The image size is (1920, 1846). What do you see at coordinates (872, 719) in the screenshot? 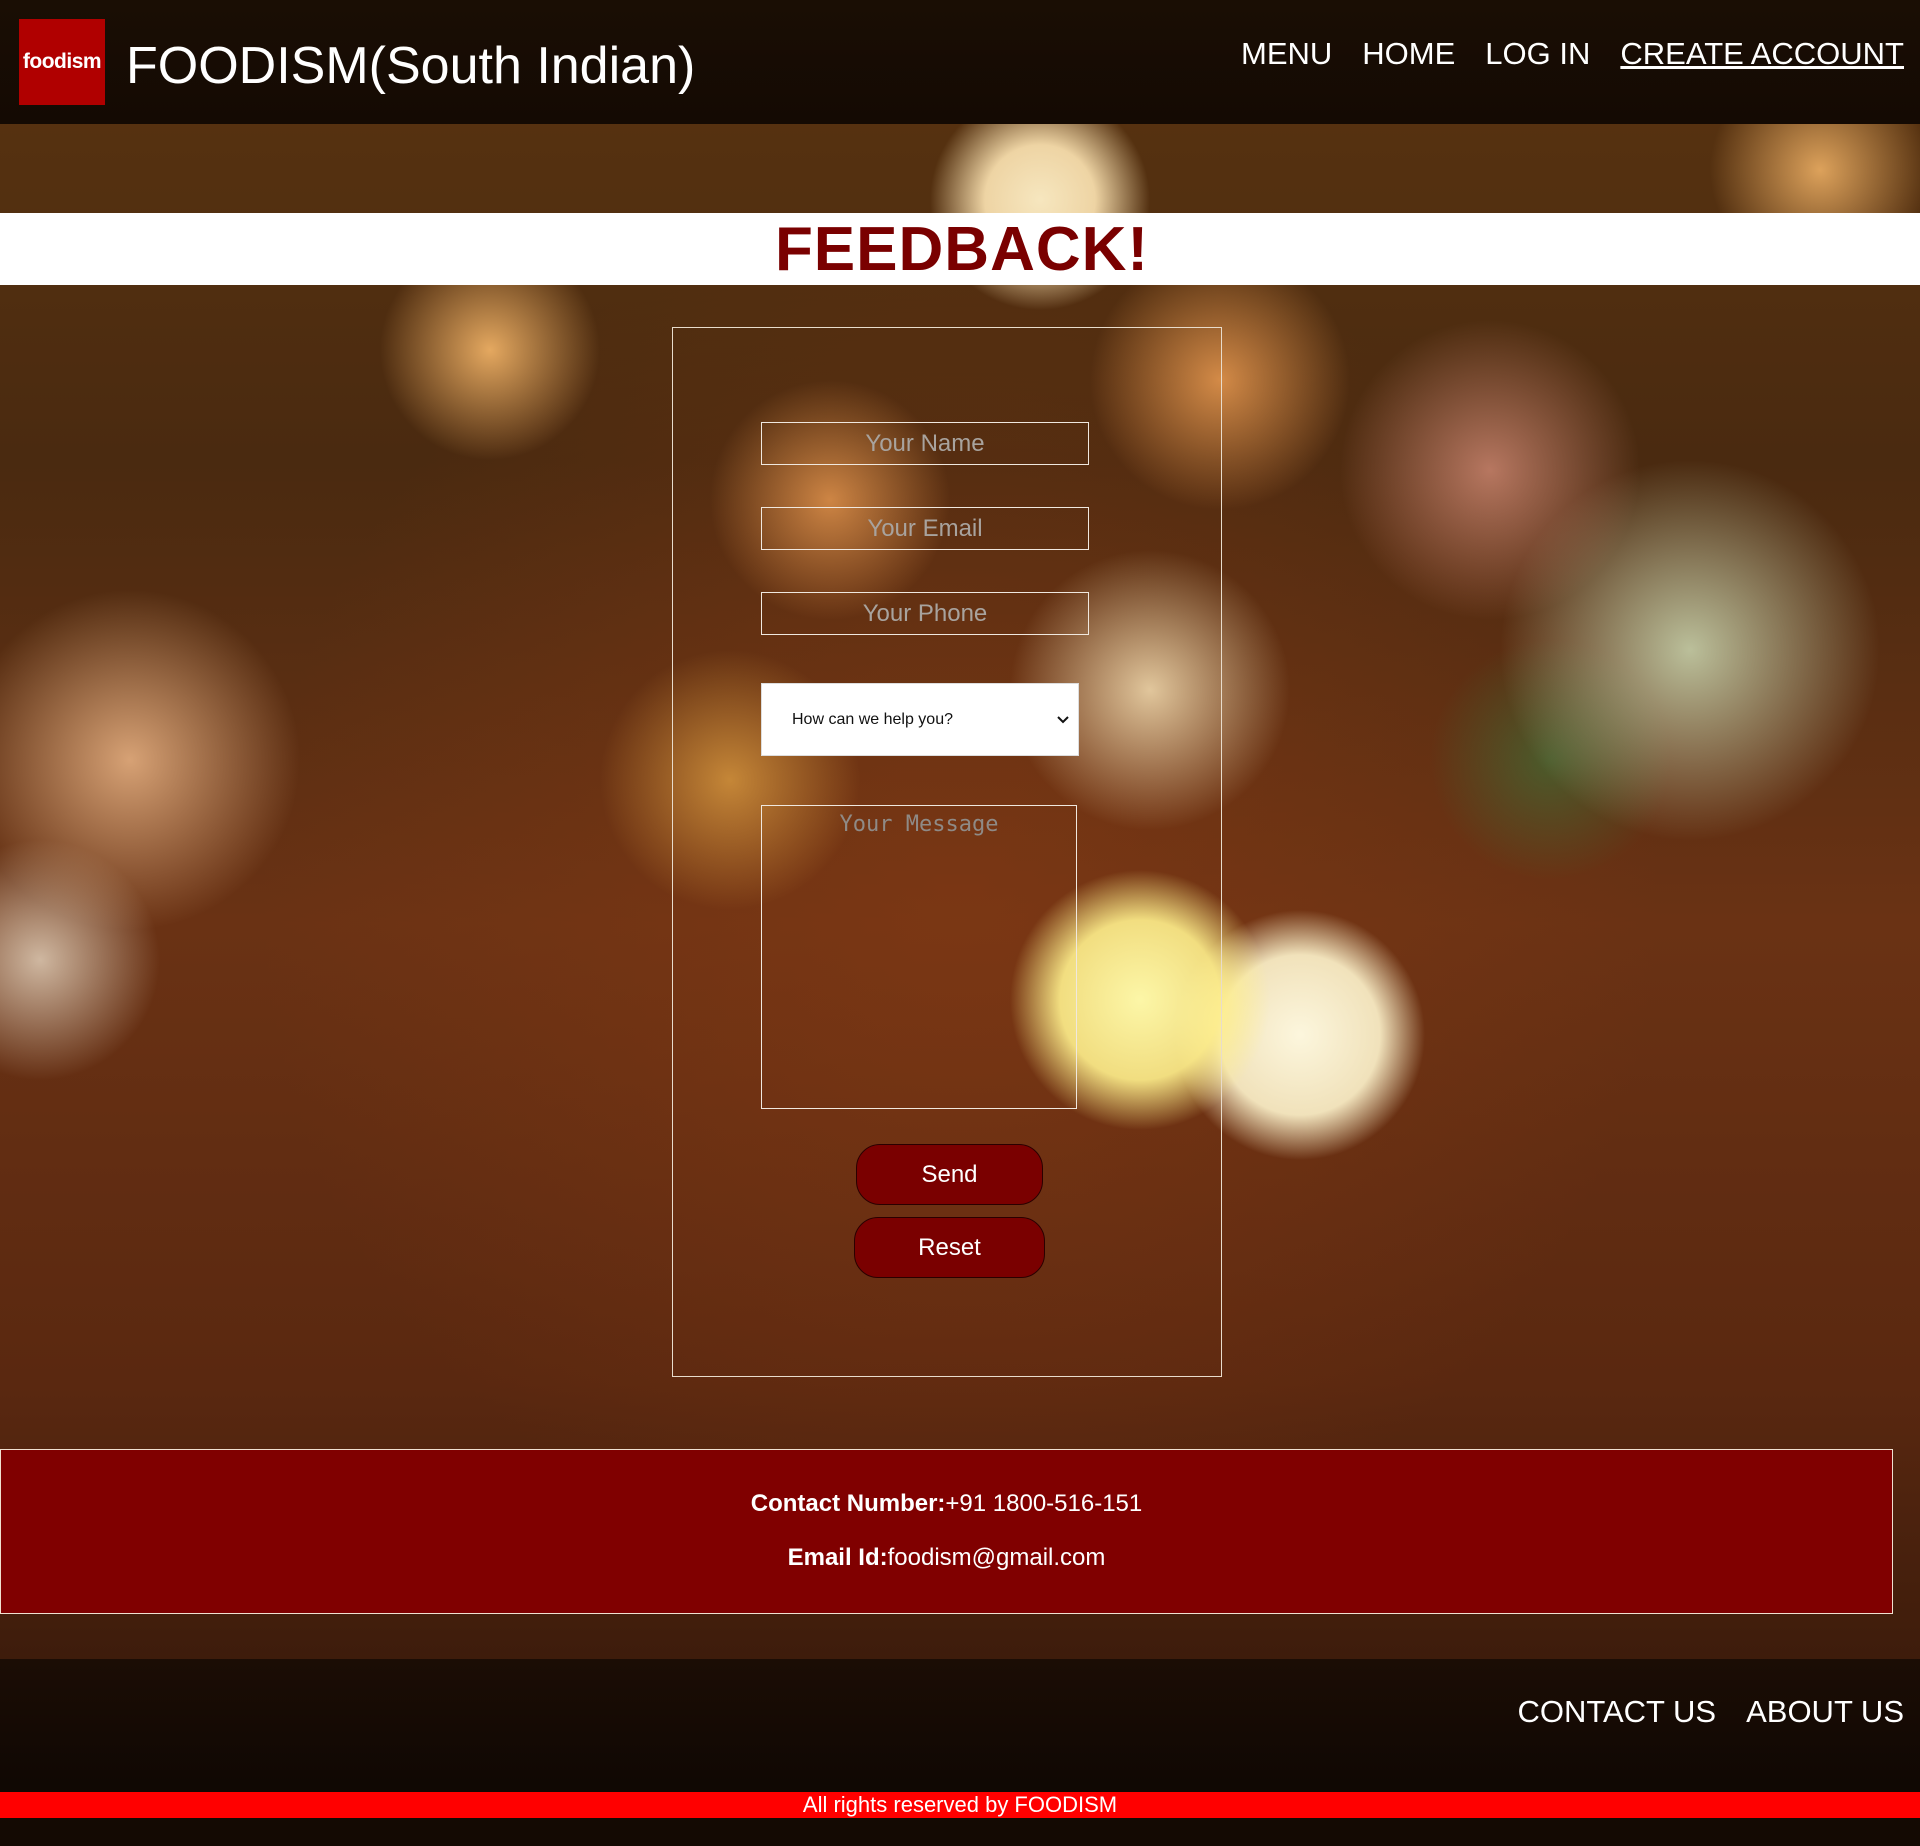
I see `help-topic-selected-value: How can we help you?` at bounding box center [872, 719].